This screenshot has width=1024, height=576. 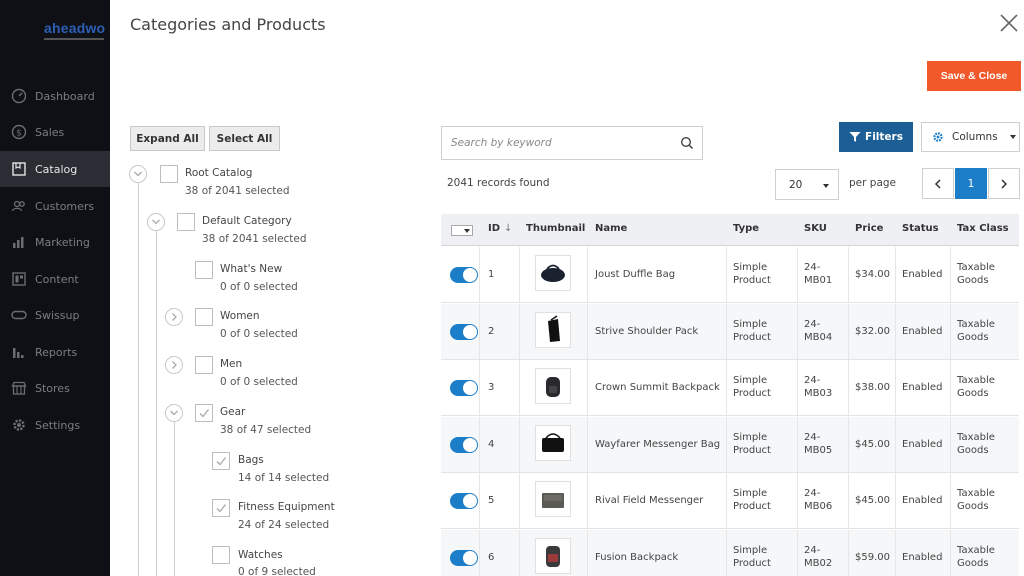 What do you see at coordinates (467, 231) in the screenshot?
I see `chevron-down-icon` at bounding box center [467, 231].